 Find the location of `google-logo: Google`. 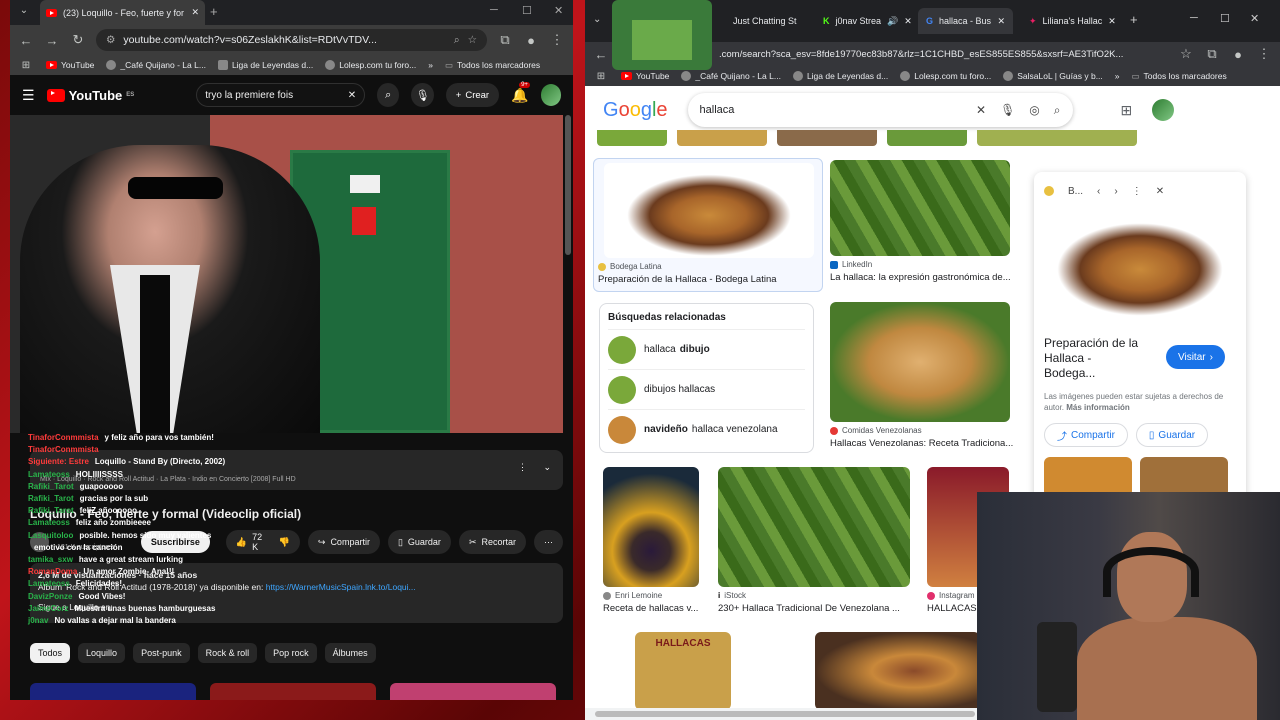

google-logo: Google is located at coordinates (635, 110).